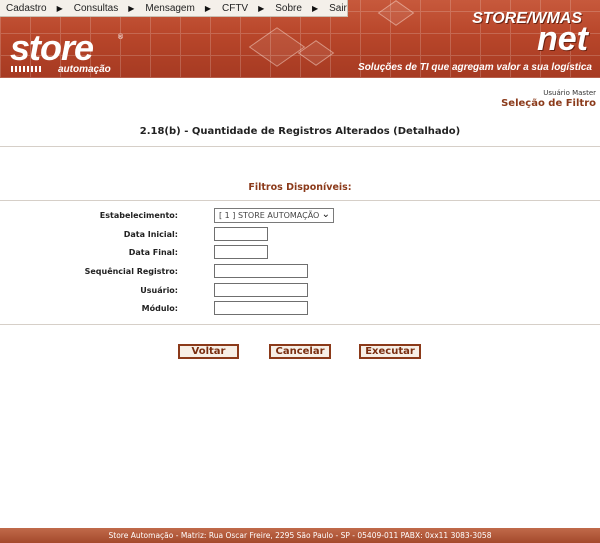  I want to click on menu-item-sair: Sair, so click(337, 8).